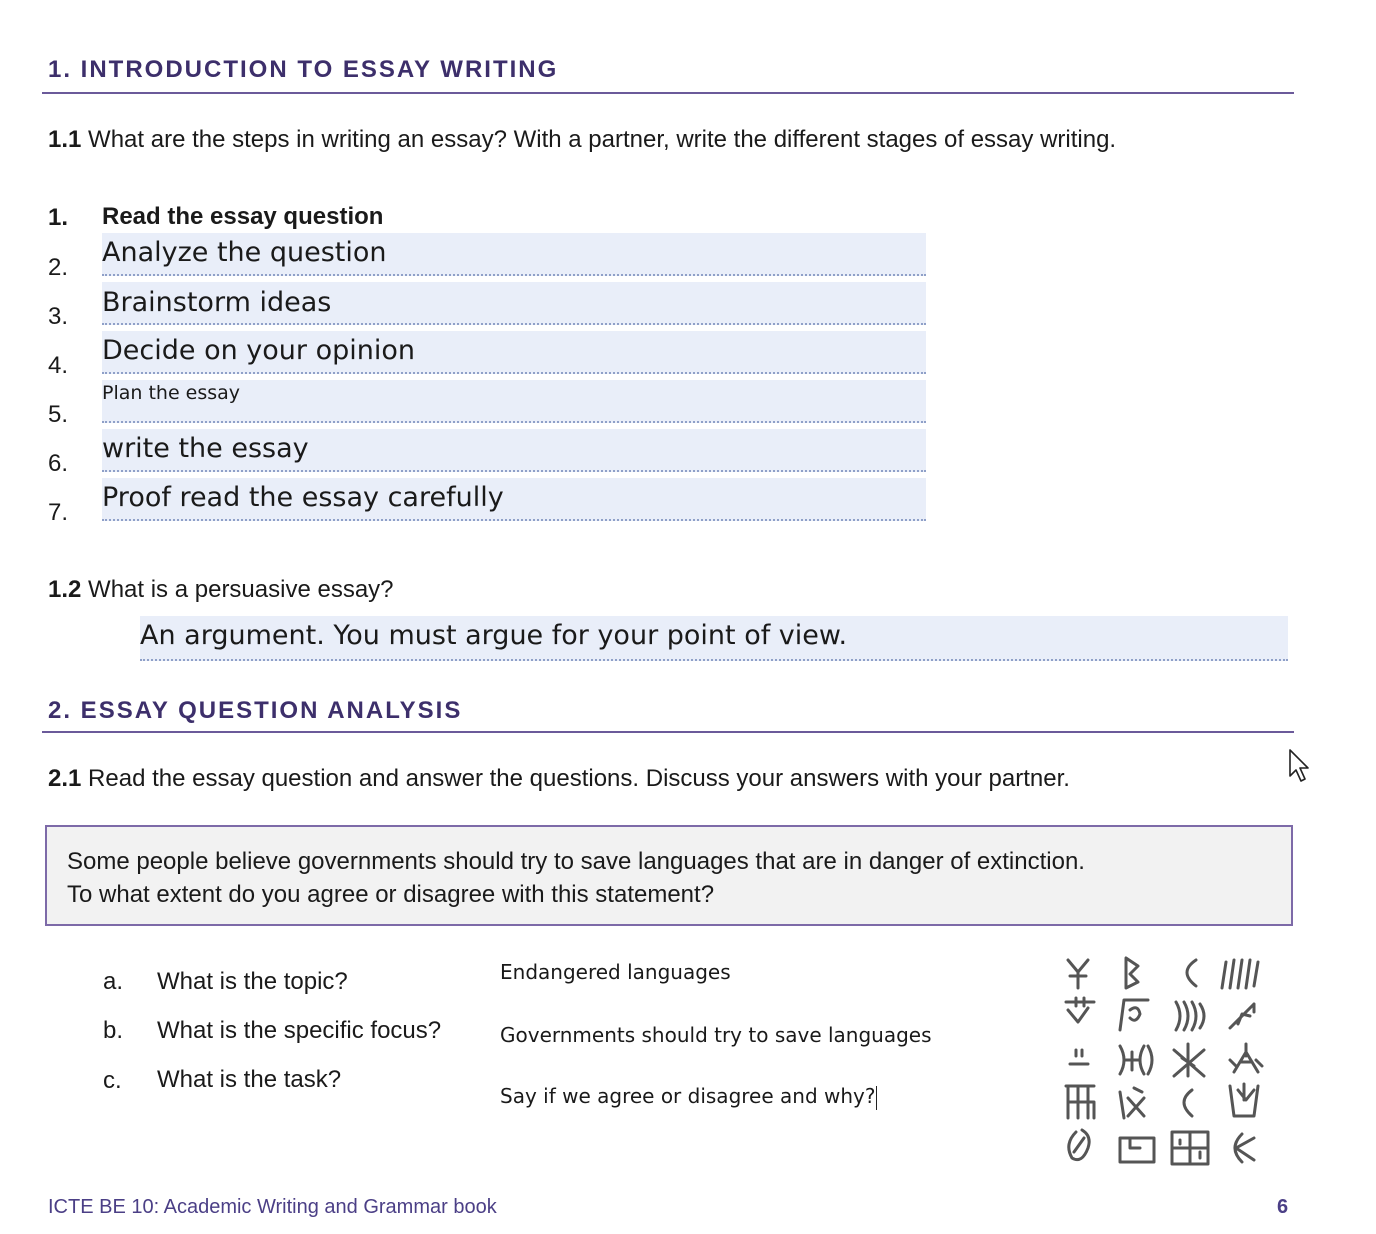  Describe the element at coordinates (58, 316) in the screenshot. I see `step-number: 3.` at that location.